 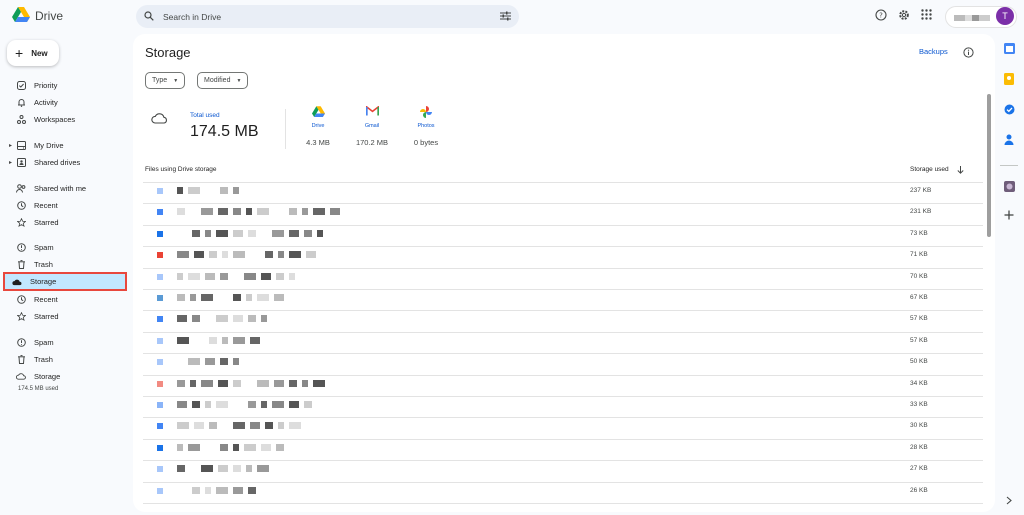 I want to click on file-row: 30 KB, so click(x=563, y=429).